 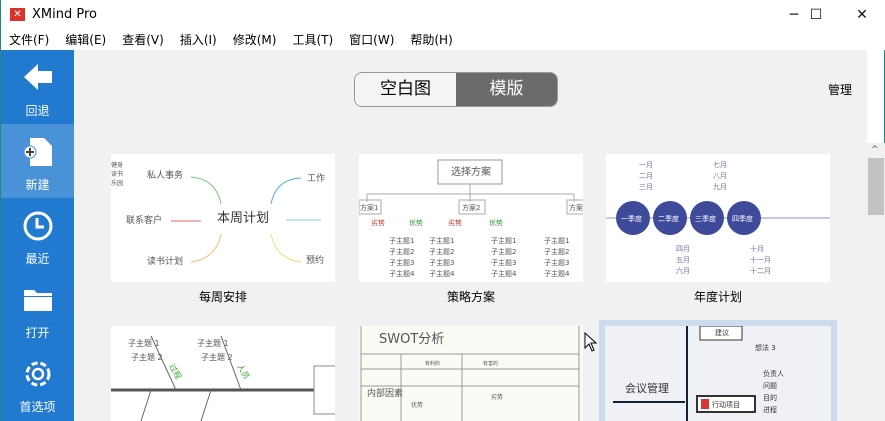 What do you see at coordinates (726, 404) in the screenshot?
I see `svg-text: 行动项目` at bounding box center [726, 404].